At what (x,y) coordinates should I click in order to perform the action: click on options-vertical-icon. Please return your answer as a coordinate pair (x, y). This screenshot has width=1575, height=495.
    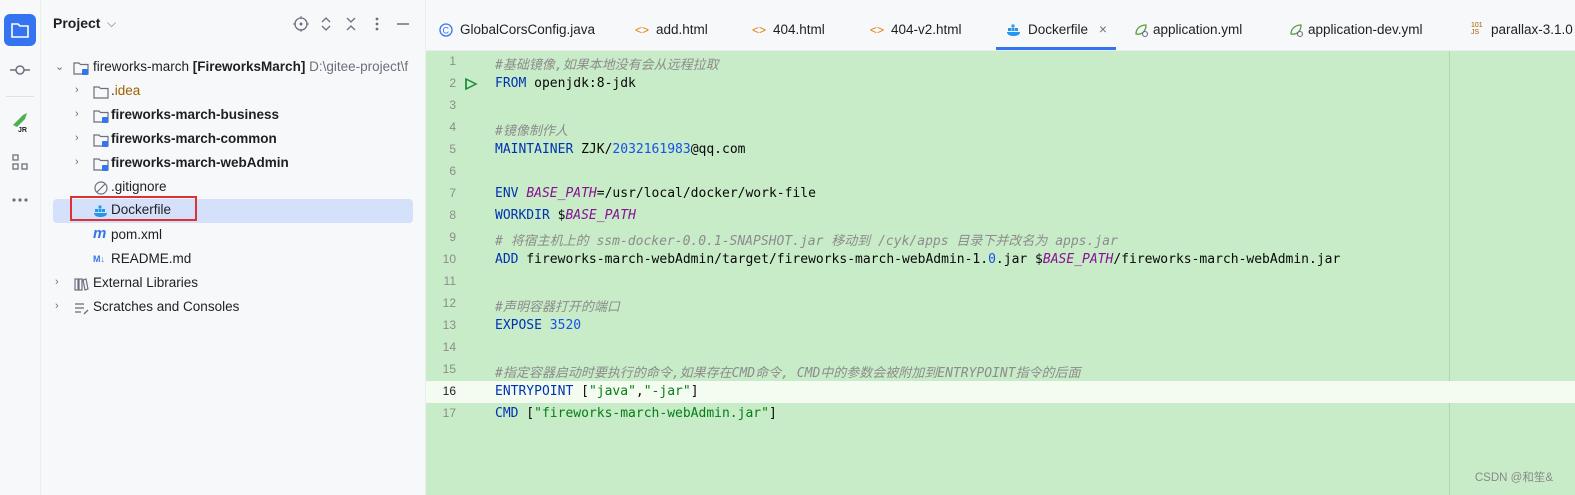
    Looking at the image, I should click on (377, 24).